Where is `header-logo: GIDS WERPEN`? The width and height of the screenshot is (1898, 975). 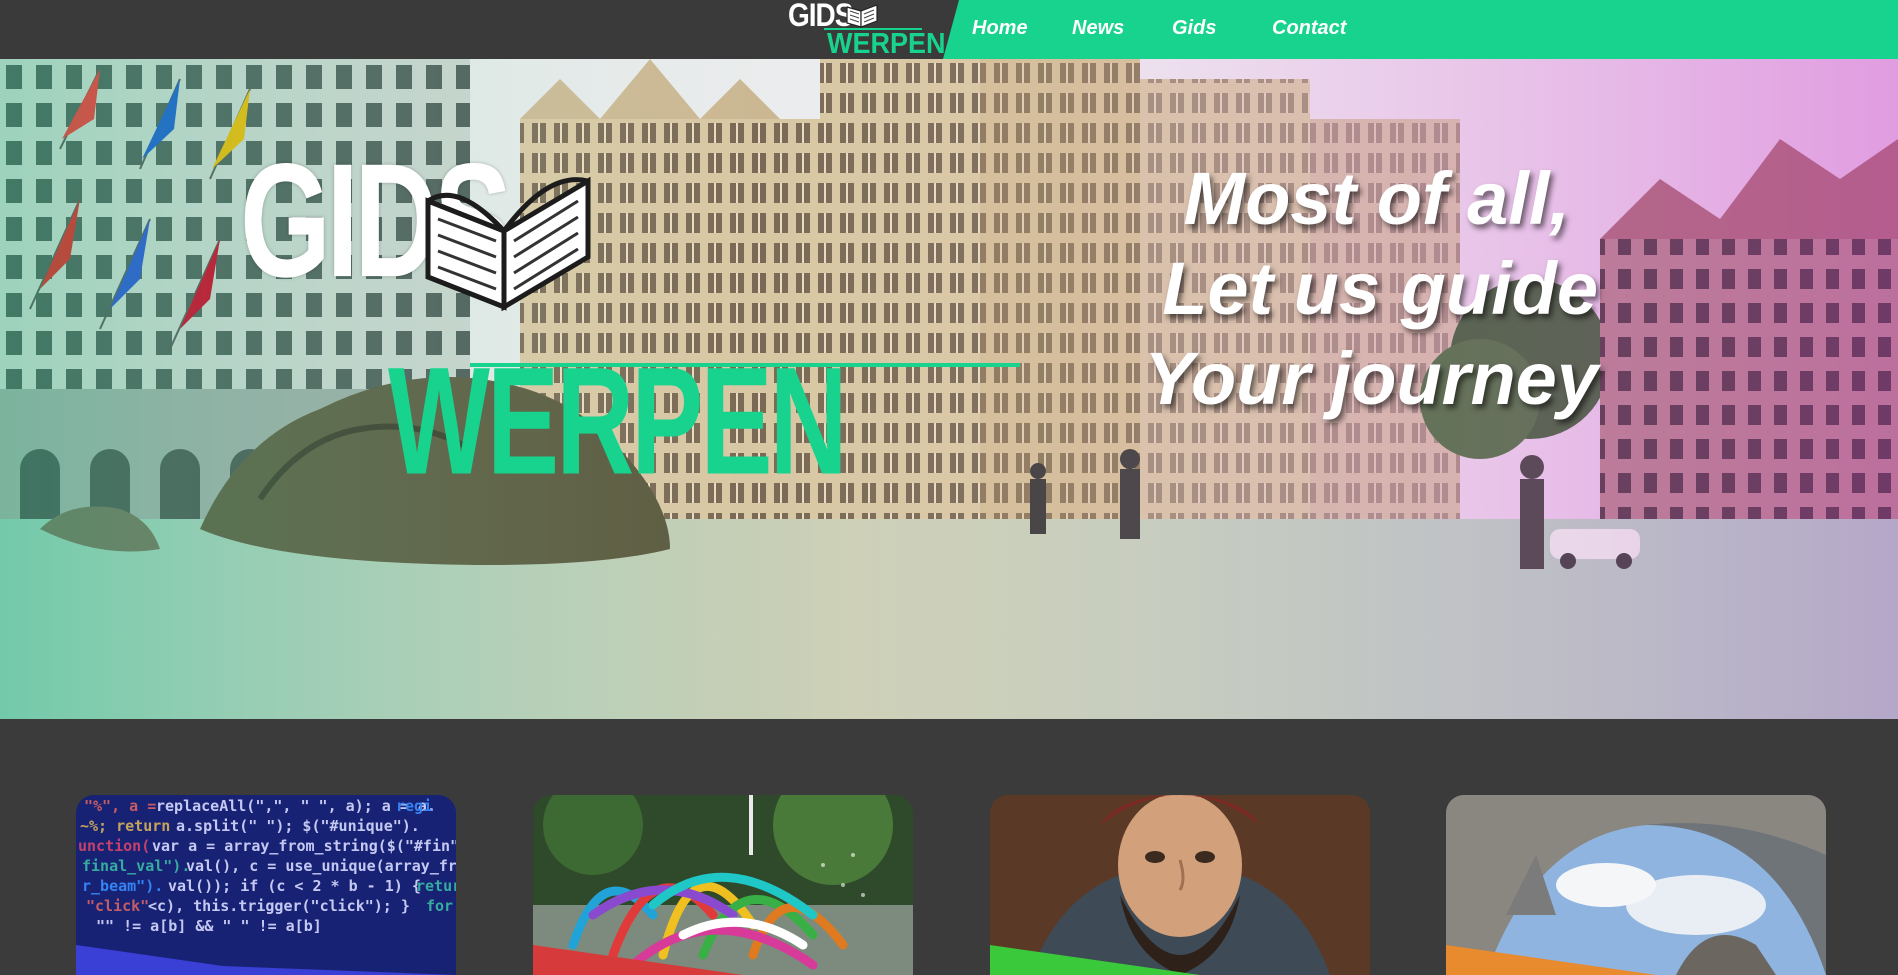 header-logo: GIDS WERPEN is located at coordinates (867, 30).